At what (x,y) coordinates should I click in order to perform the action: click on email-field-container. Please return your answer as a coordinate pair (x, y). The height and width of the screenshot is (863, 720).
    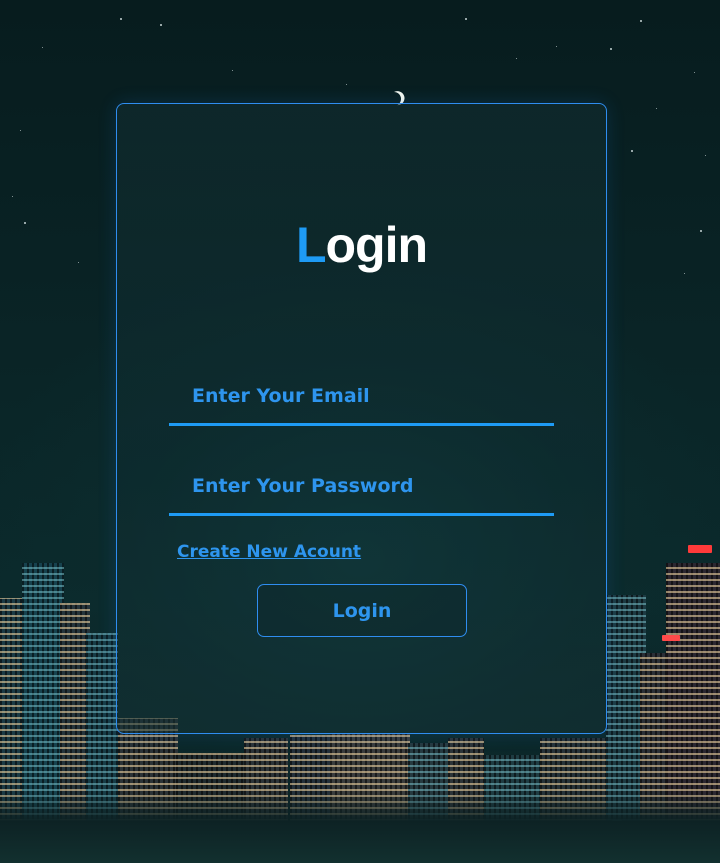
    Looking at the image, I should click on (361, 396).